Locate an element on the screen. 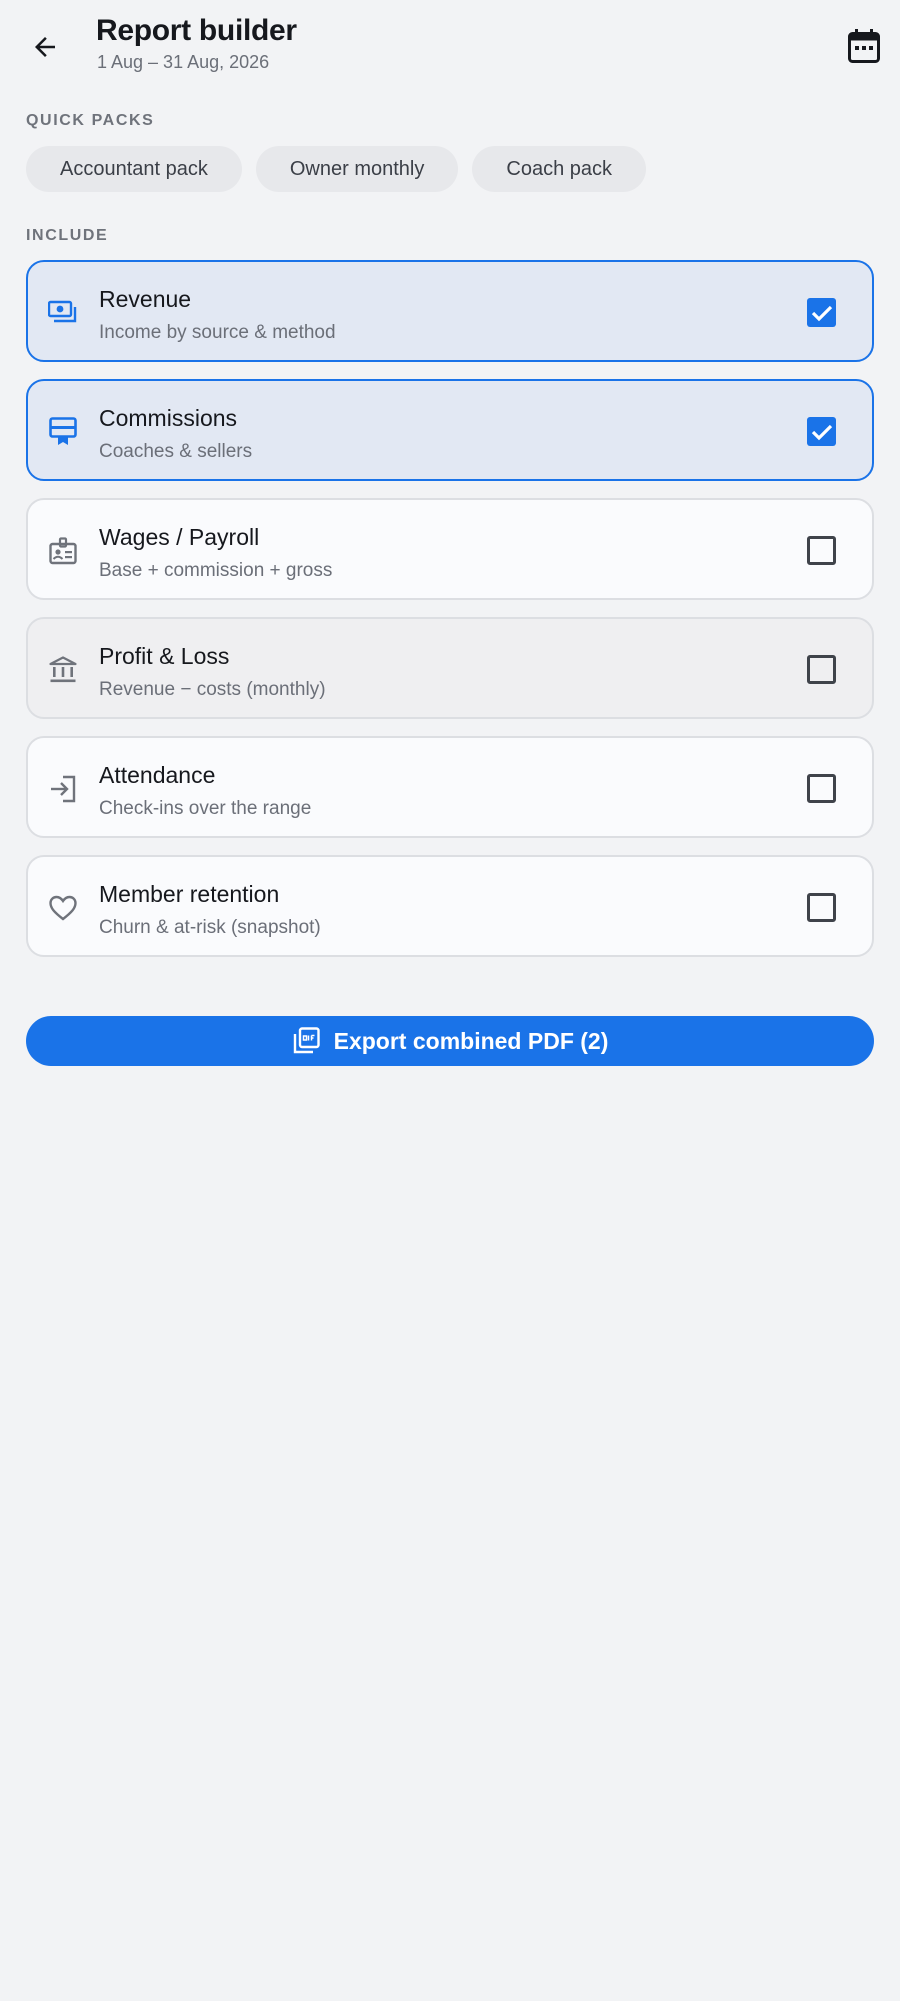  report-item-subtitle: Churn & at-risk (snapshot) is located at coordinates (210, 927).